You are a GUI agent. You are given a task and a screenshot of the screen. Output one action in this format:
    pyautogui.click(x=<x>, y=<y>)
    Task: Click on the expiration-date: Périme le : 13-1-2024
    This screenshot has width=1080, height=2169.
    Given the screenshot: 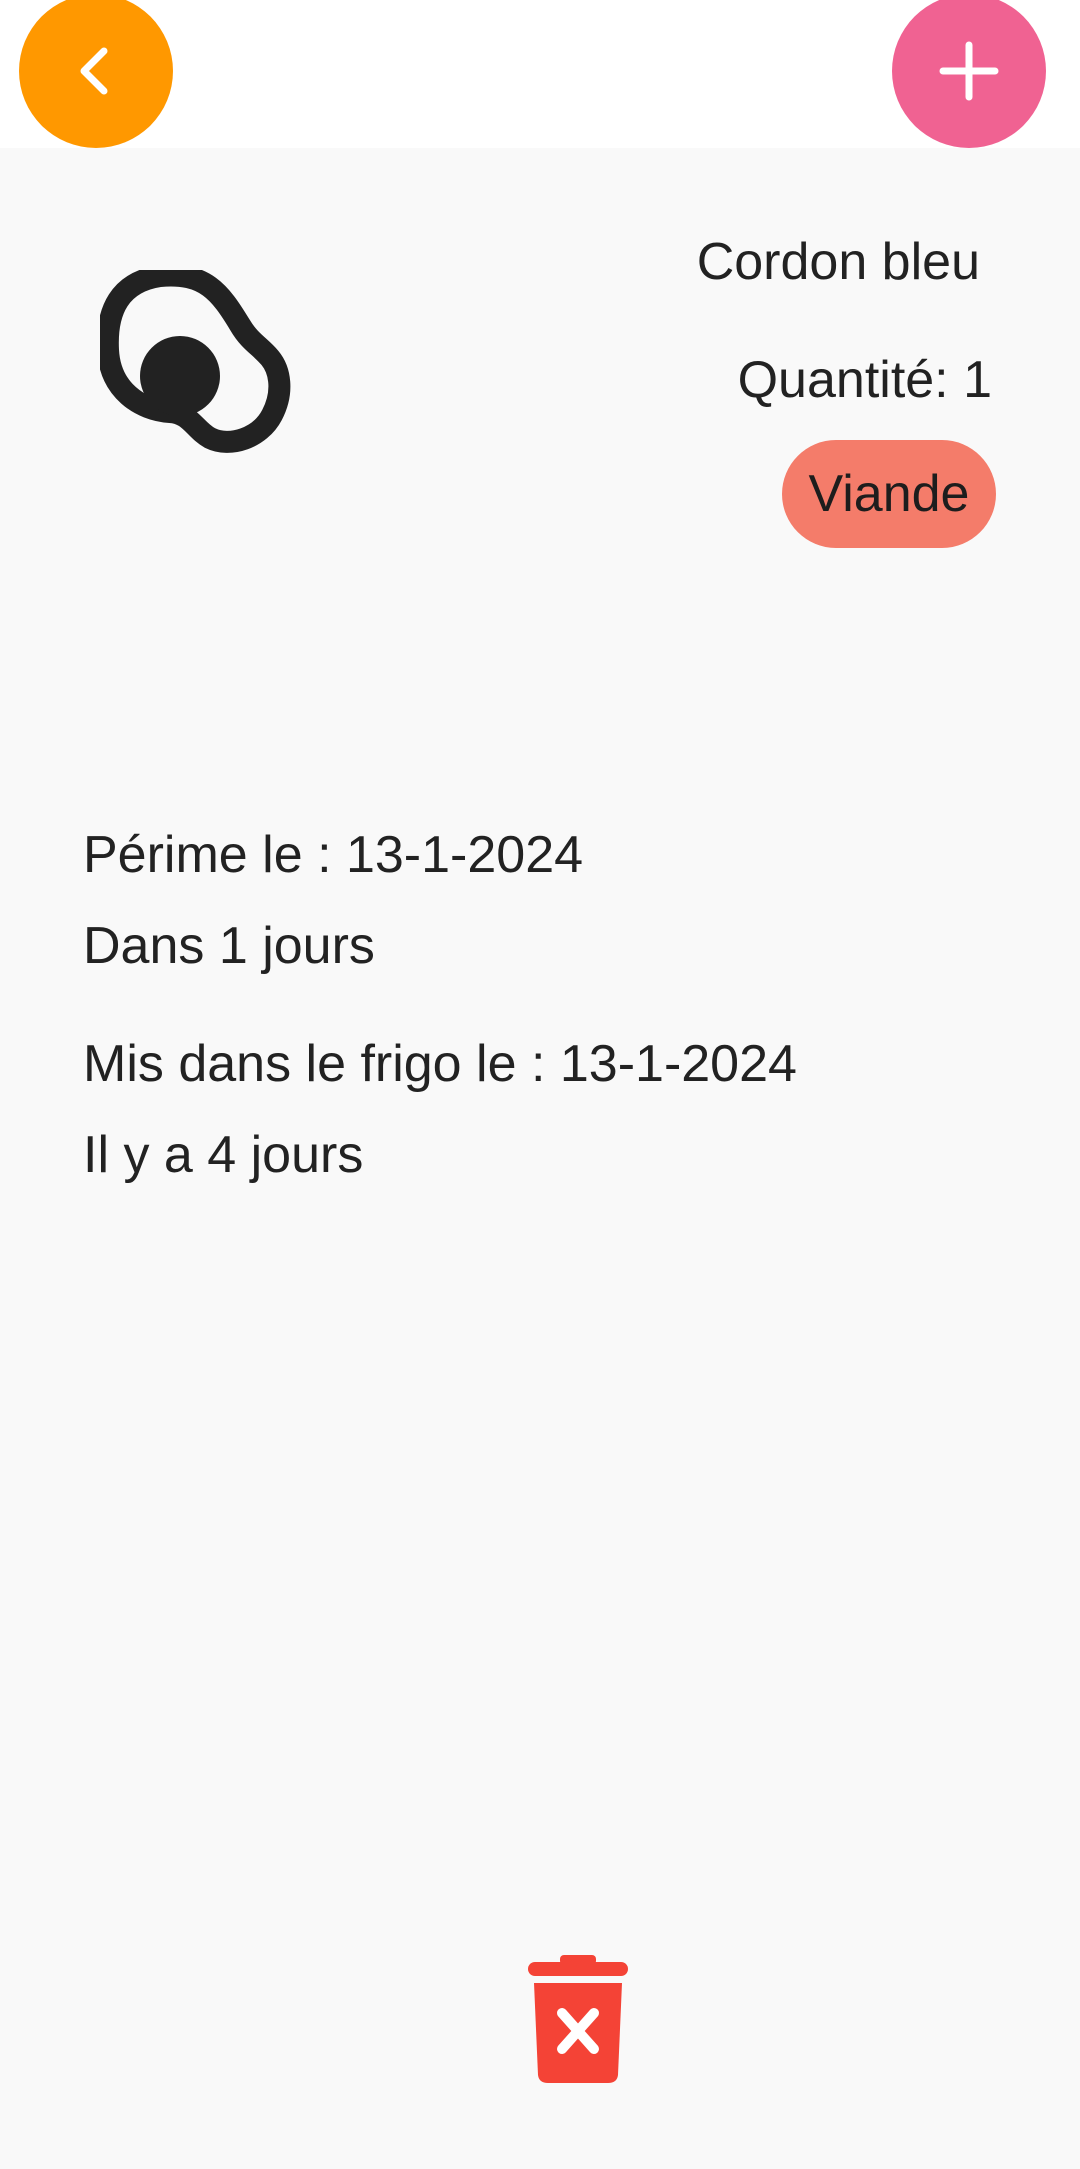 What is the action you would take?
    pyautogui.click(x=333, y=855)
    